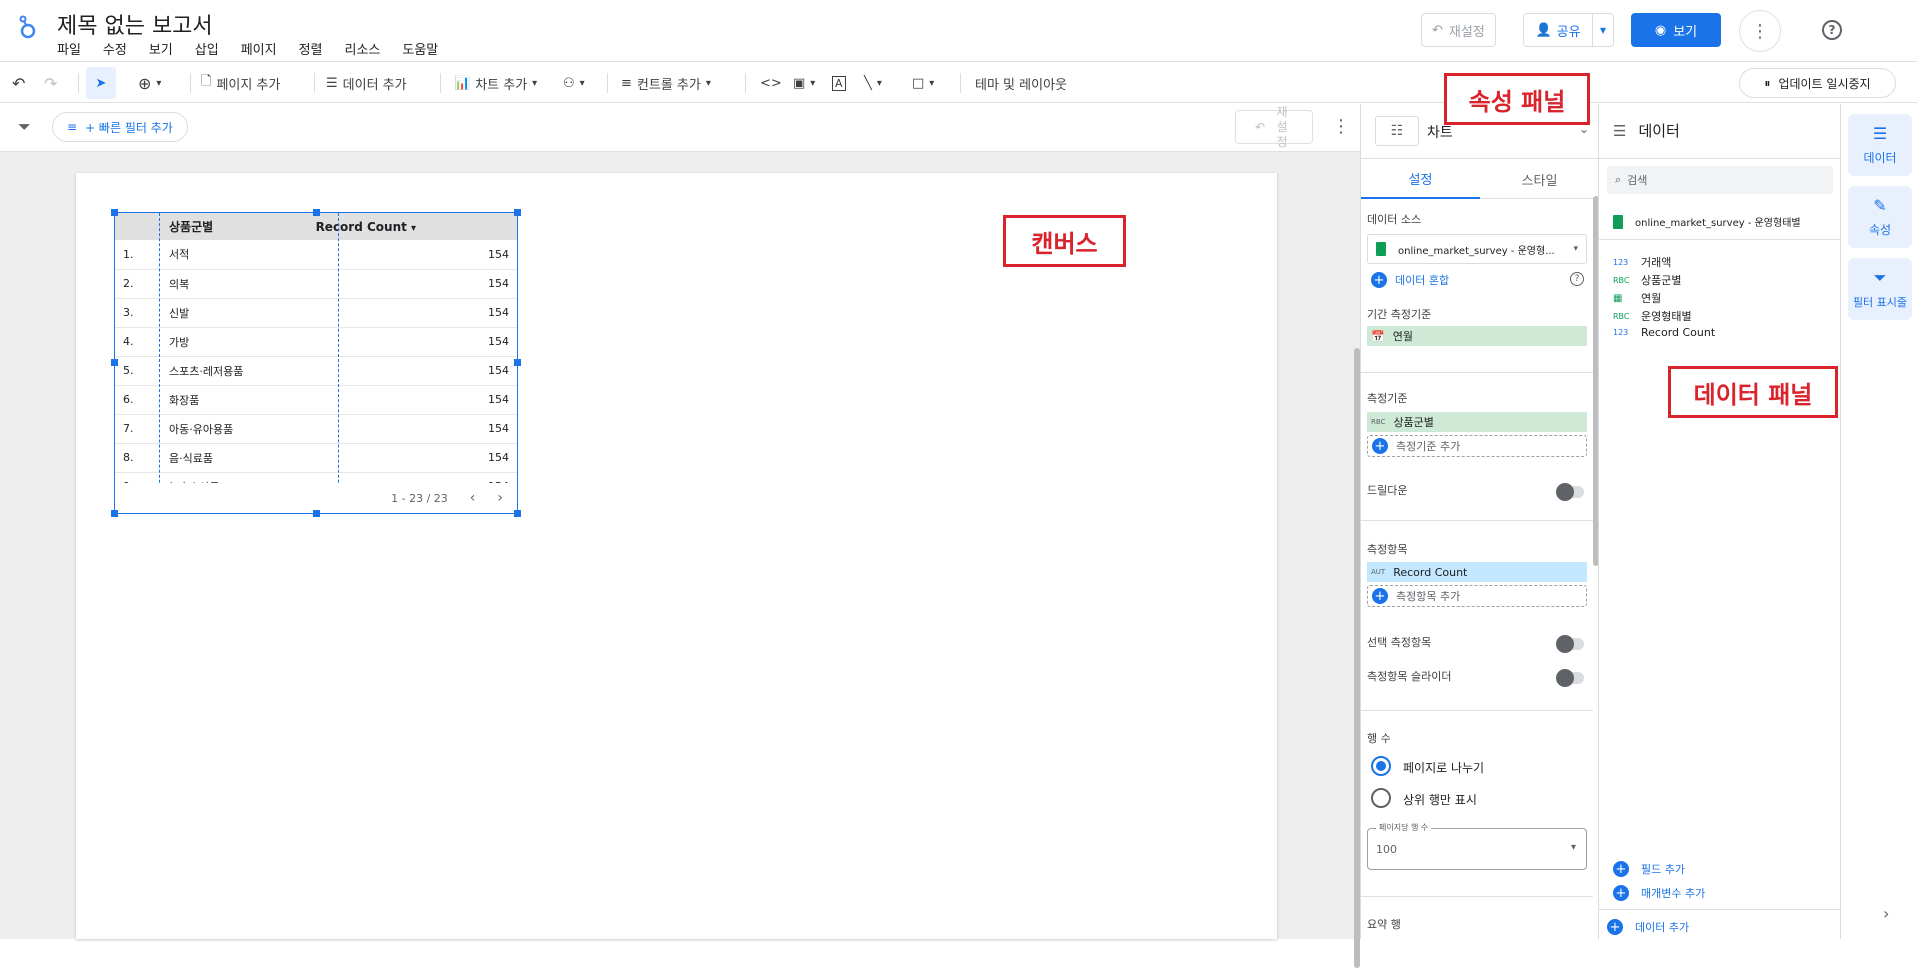 The height and width of the screenshot is (968, 1917). What do you see at coordinates (1707, 221) in the screenshot?
I see `data-source-item: online_market_survey - 운영형태별` at bounding box center [1707, 221].